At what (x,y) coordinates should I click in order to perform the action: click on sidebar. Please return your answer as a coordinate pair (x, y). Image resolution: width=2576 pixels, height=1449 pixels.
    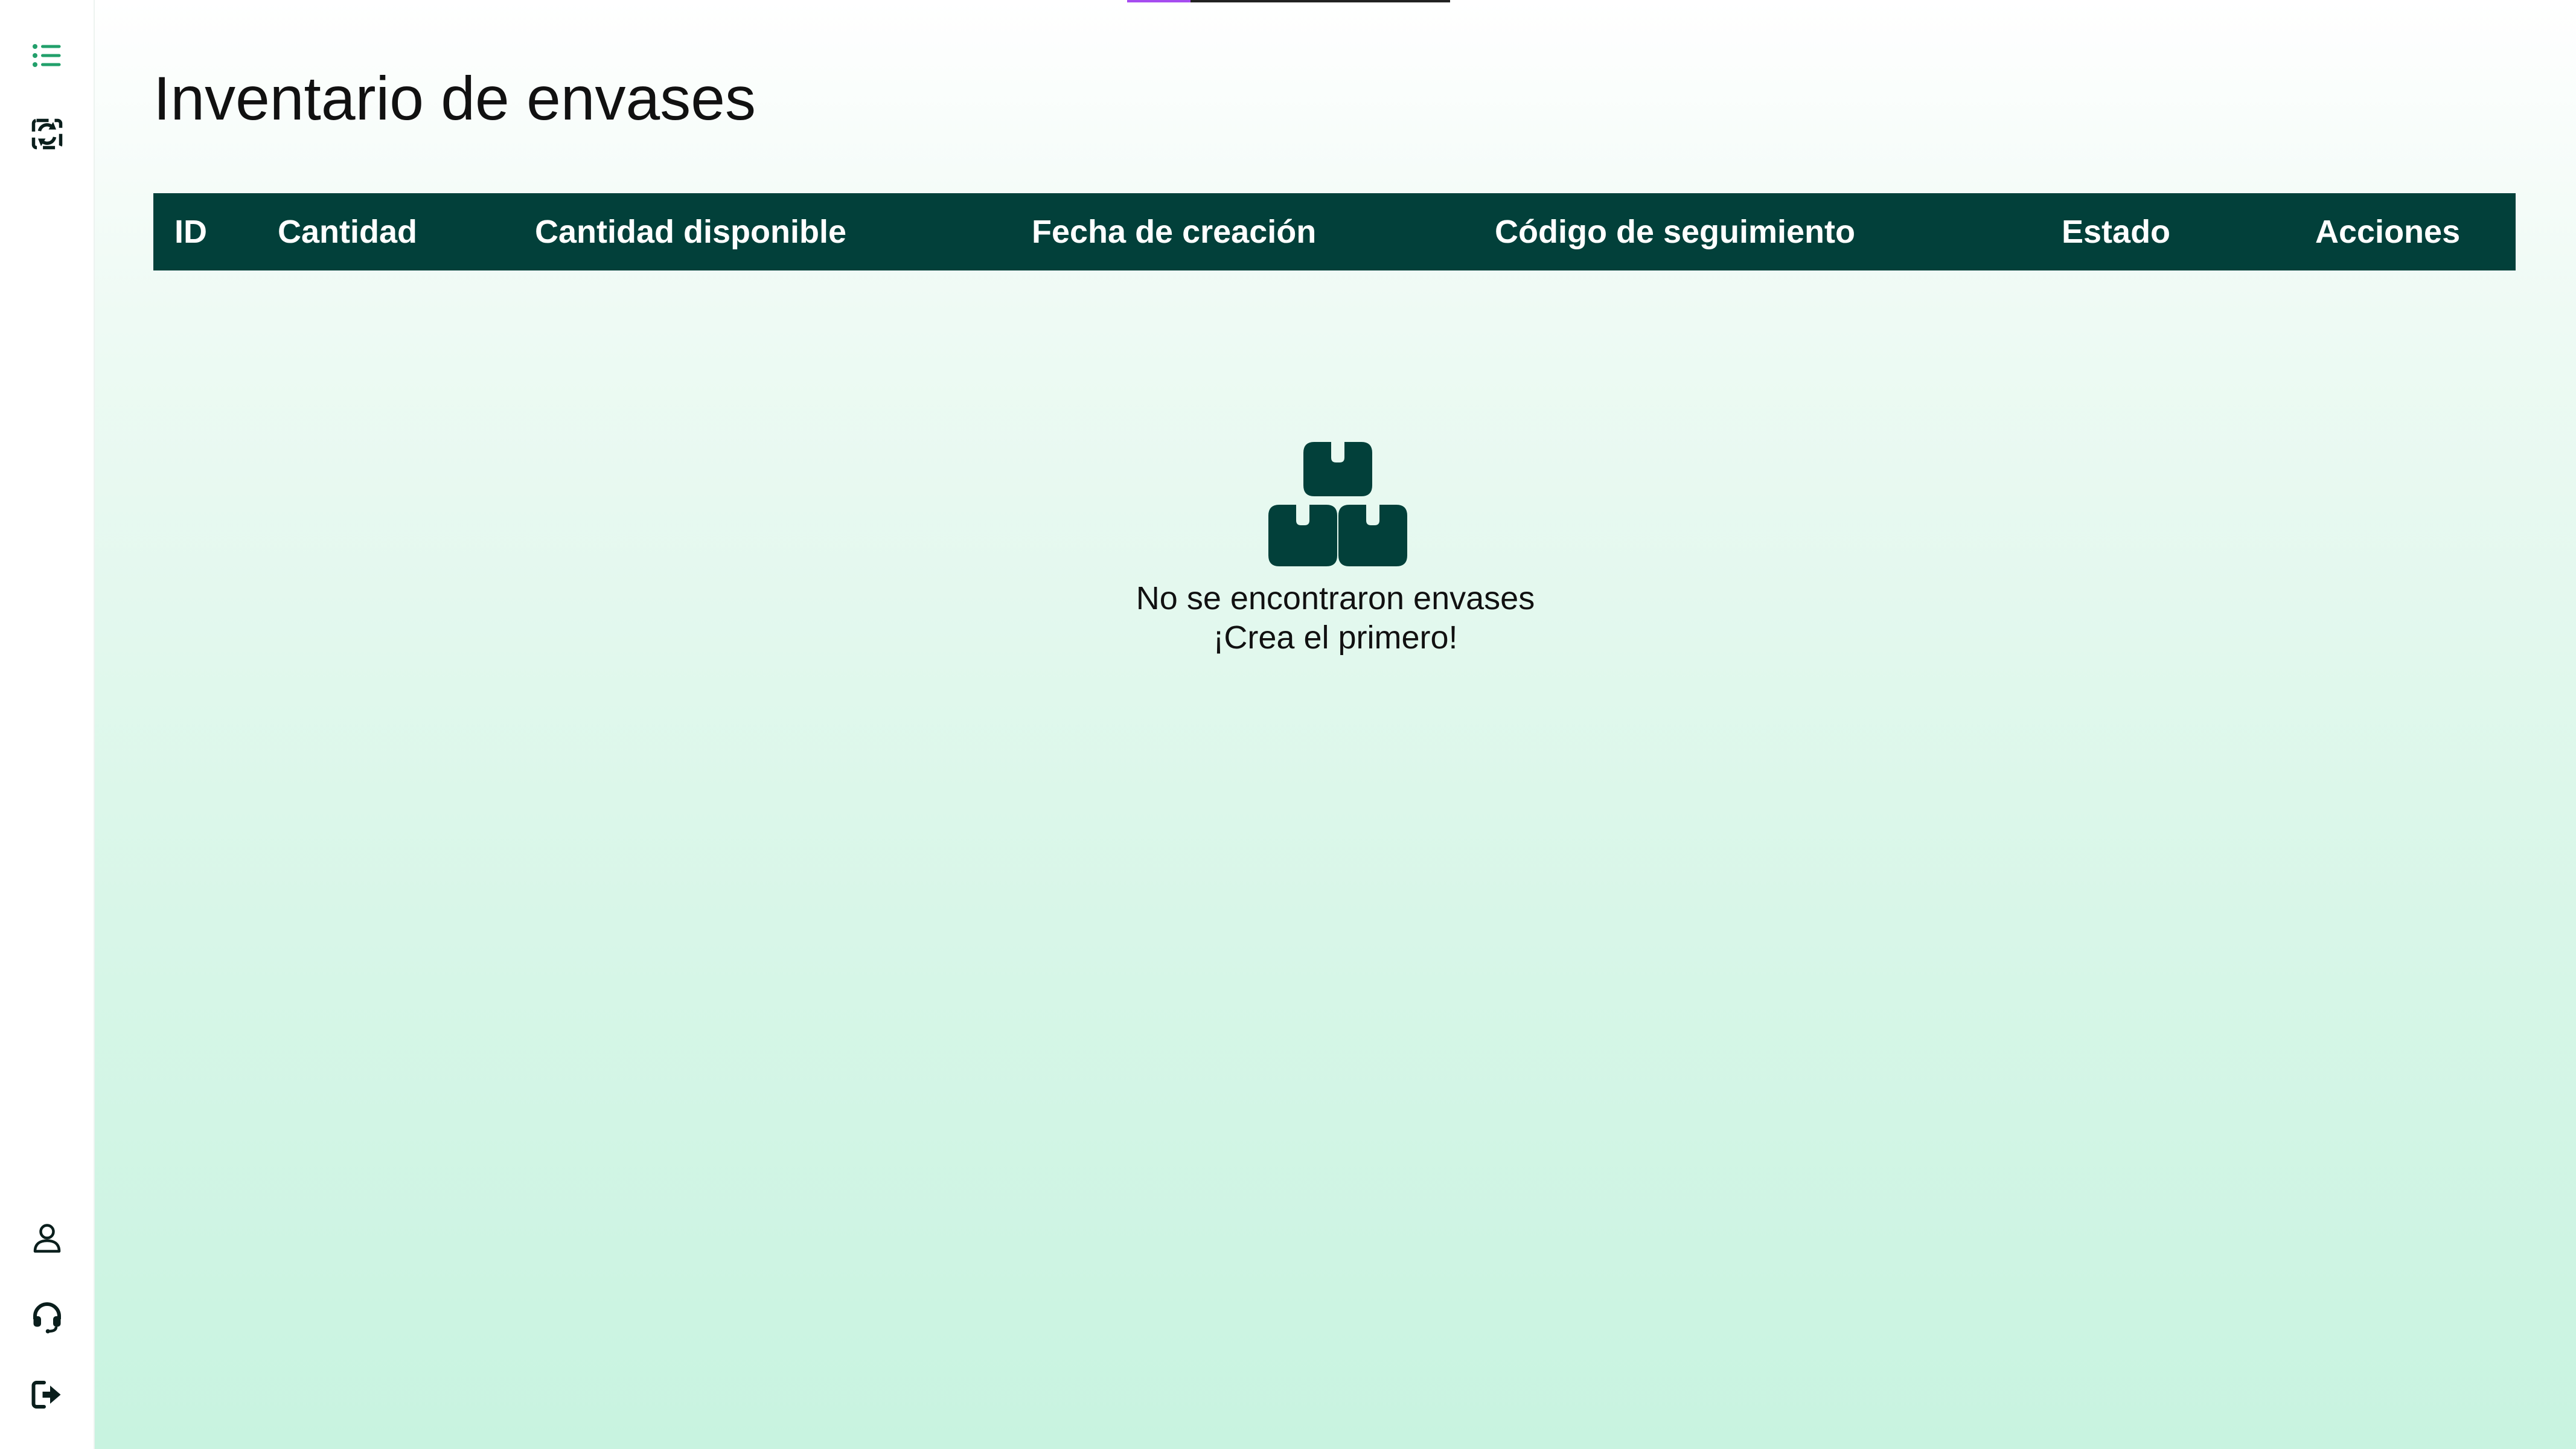
    Looking at the image, I should click on (48, 724).